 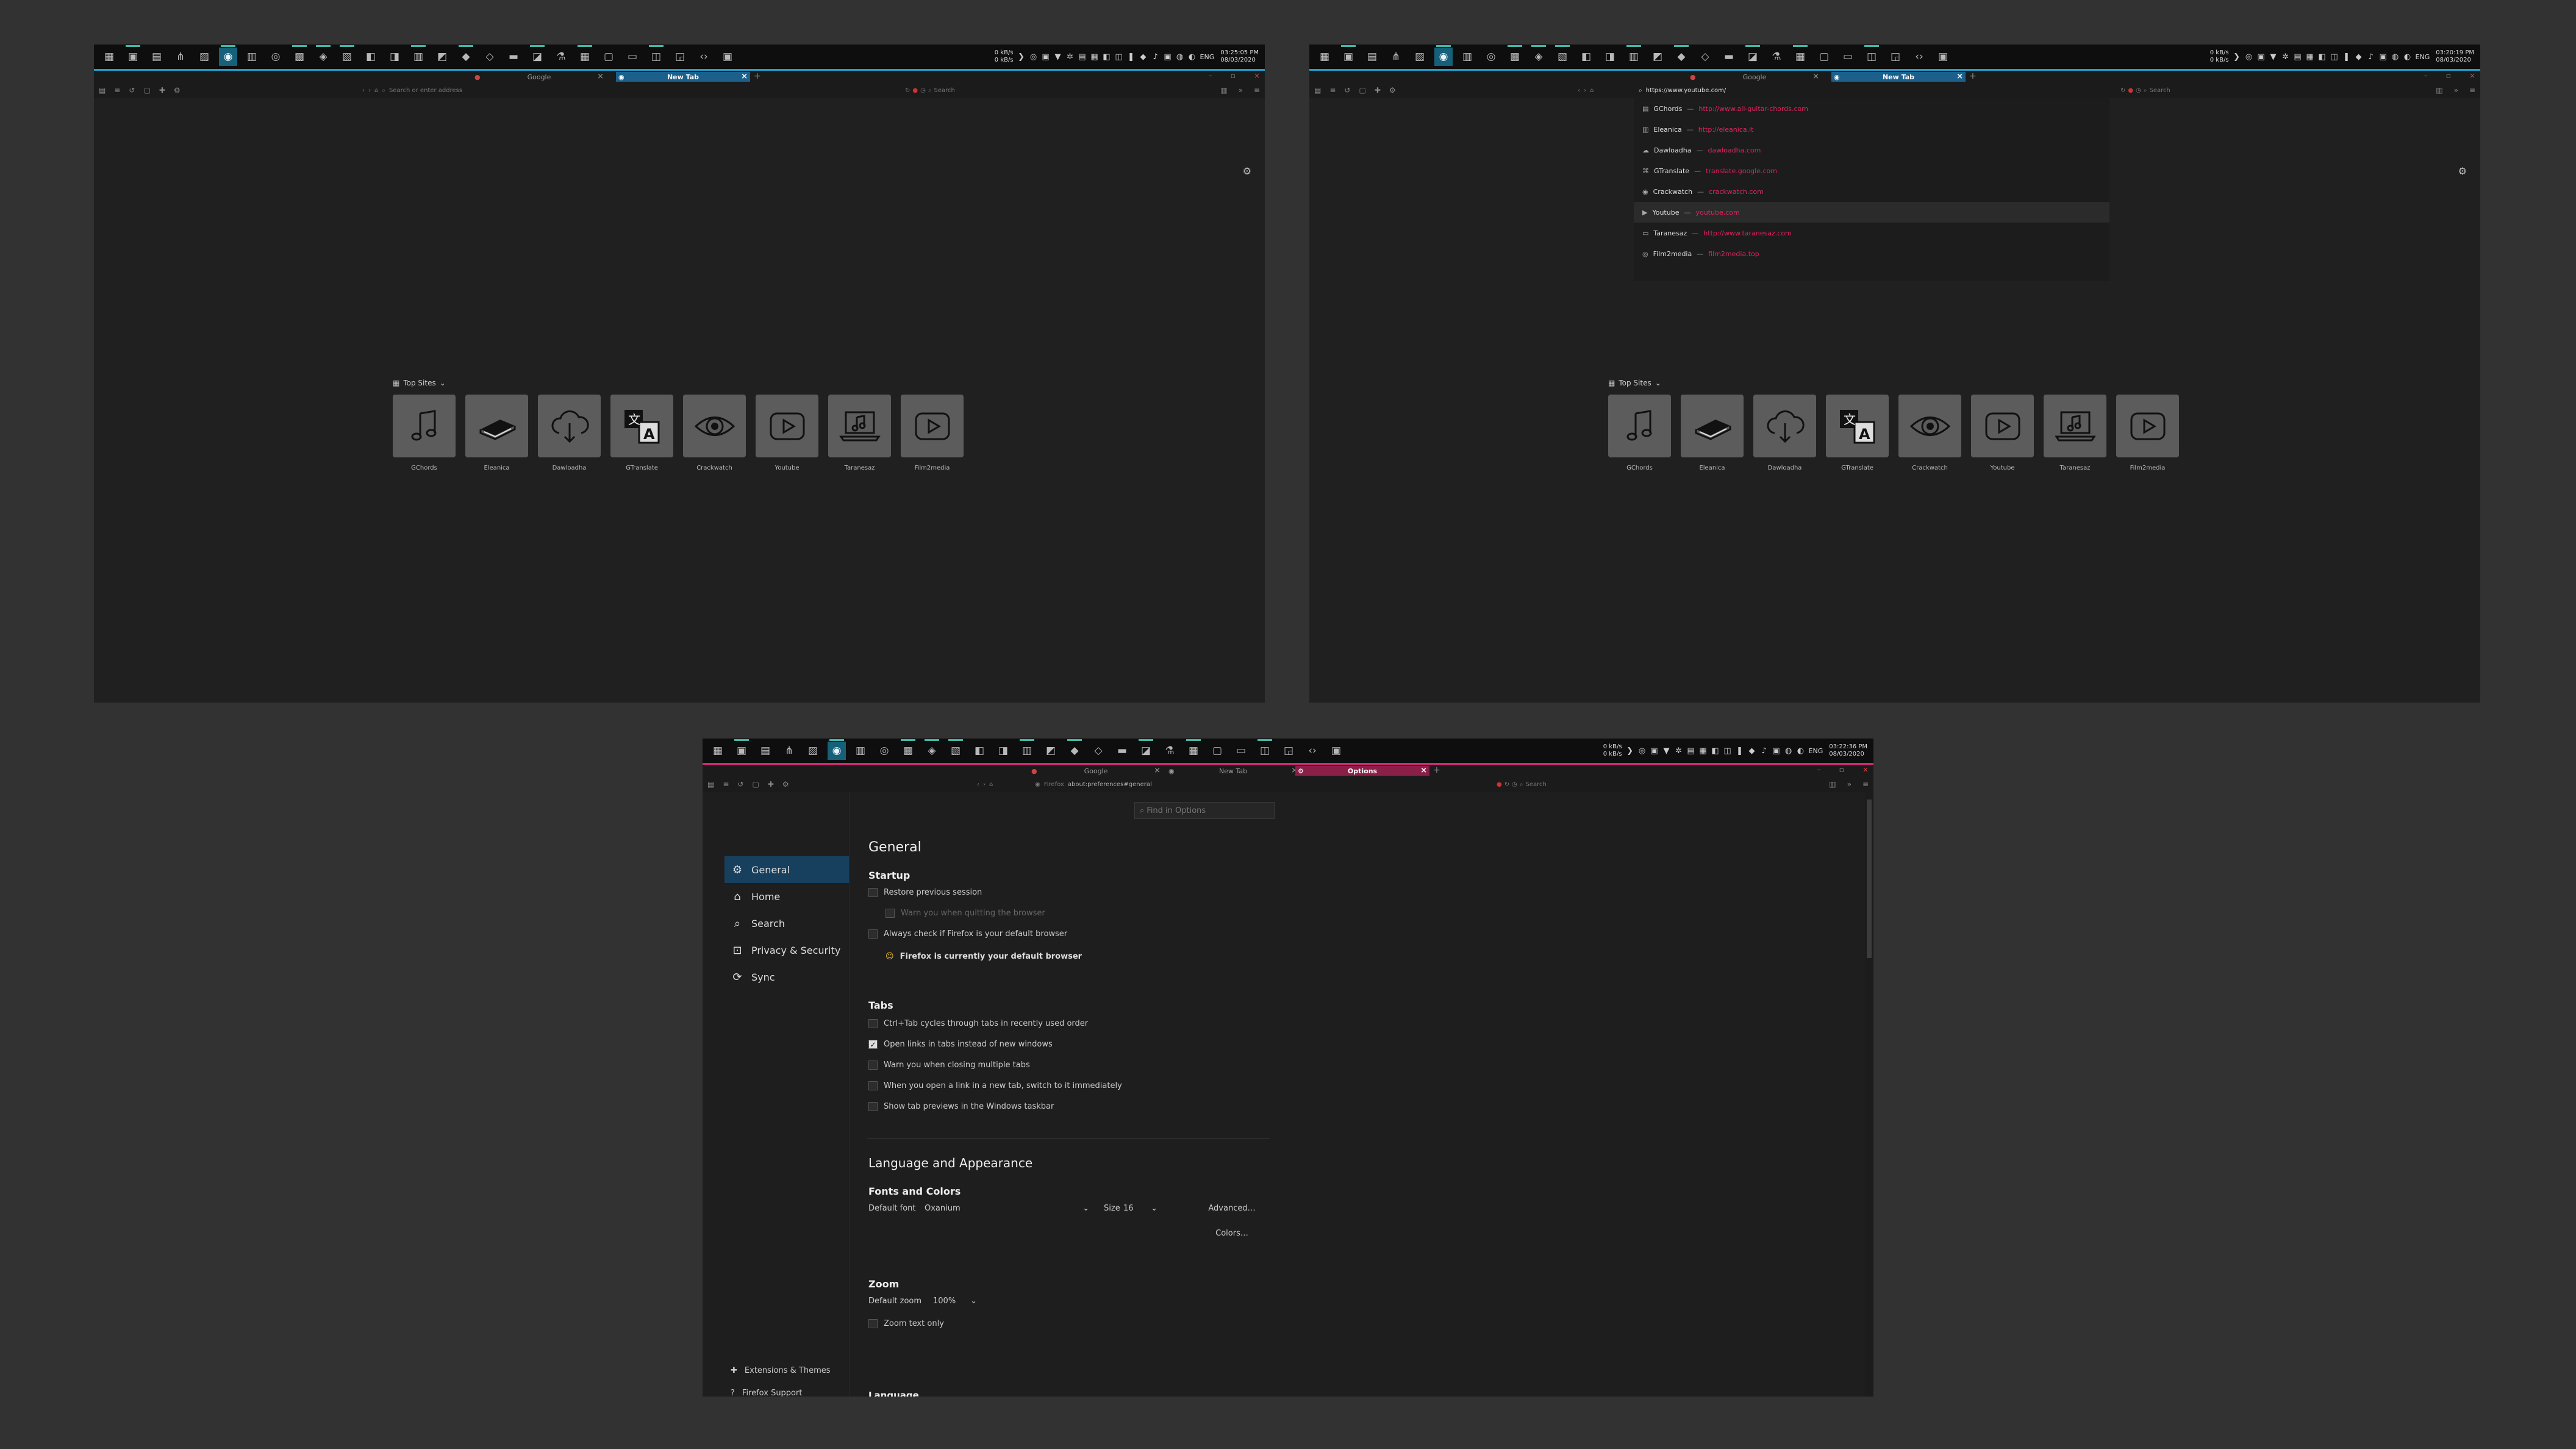 I want to click on new-tab-icon: +, so click(x=1436, y=770).